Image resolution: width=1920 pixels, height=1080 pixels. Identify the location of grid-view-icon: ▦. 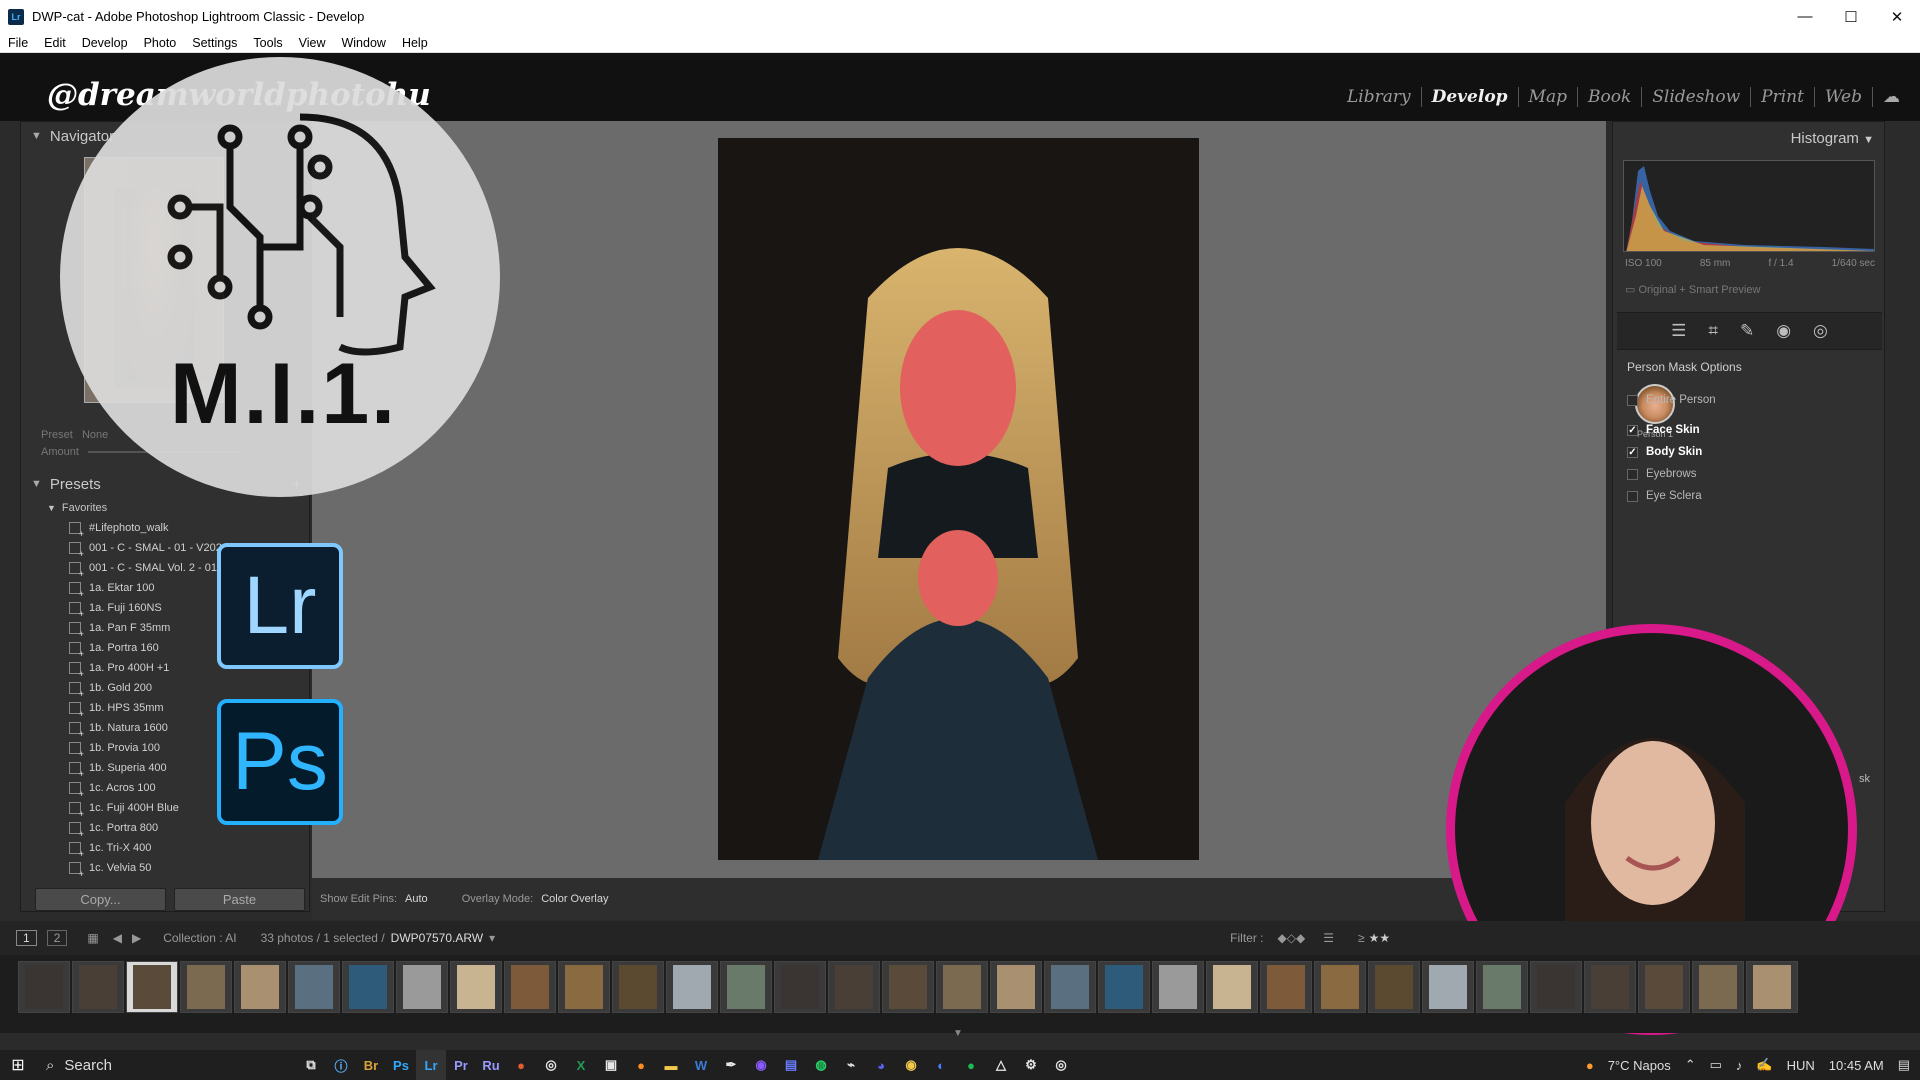
(92, 938).